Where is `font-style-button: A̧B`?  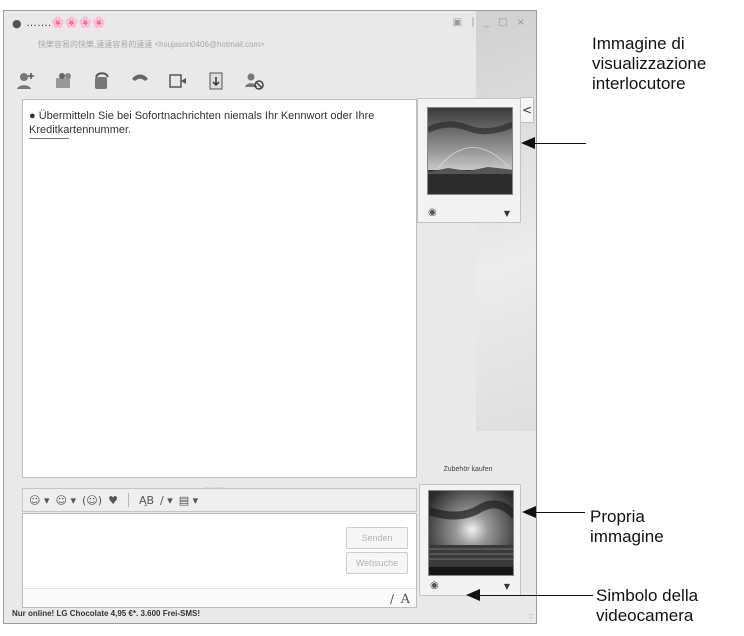 font-style-button: A̧B is located at coordinates (146, 500).